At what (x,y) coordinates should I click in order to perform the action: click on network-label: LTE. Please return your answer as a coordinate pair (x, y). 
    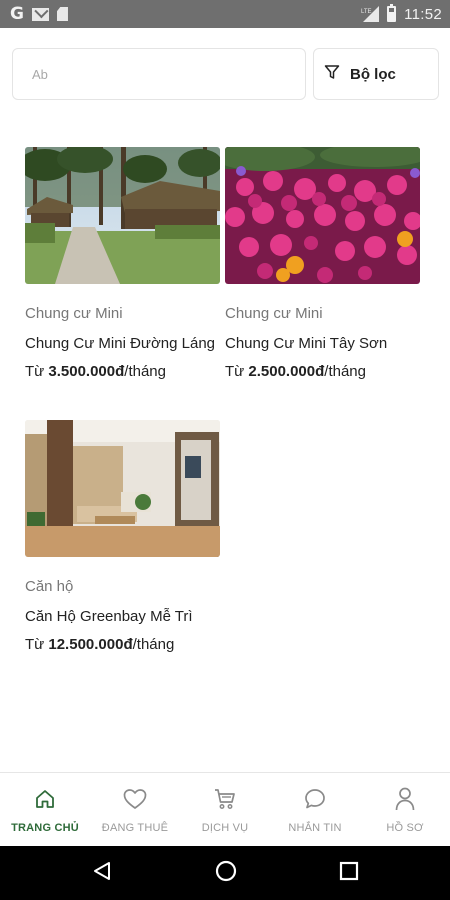
    Looking at the image, I should click on (366, 12).